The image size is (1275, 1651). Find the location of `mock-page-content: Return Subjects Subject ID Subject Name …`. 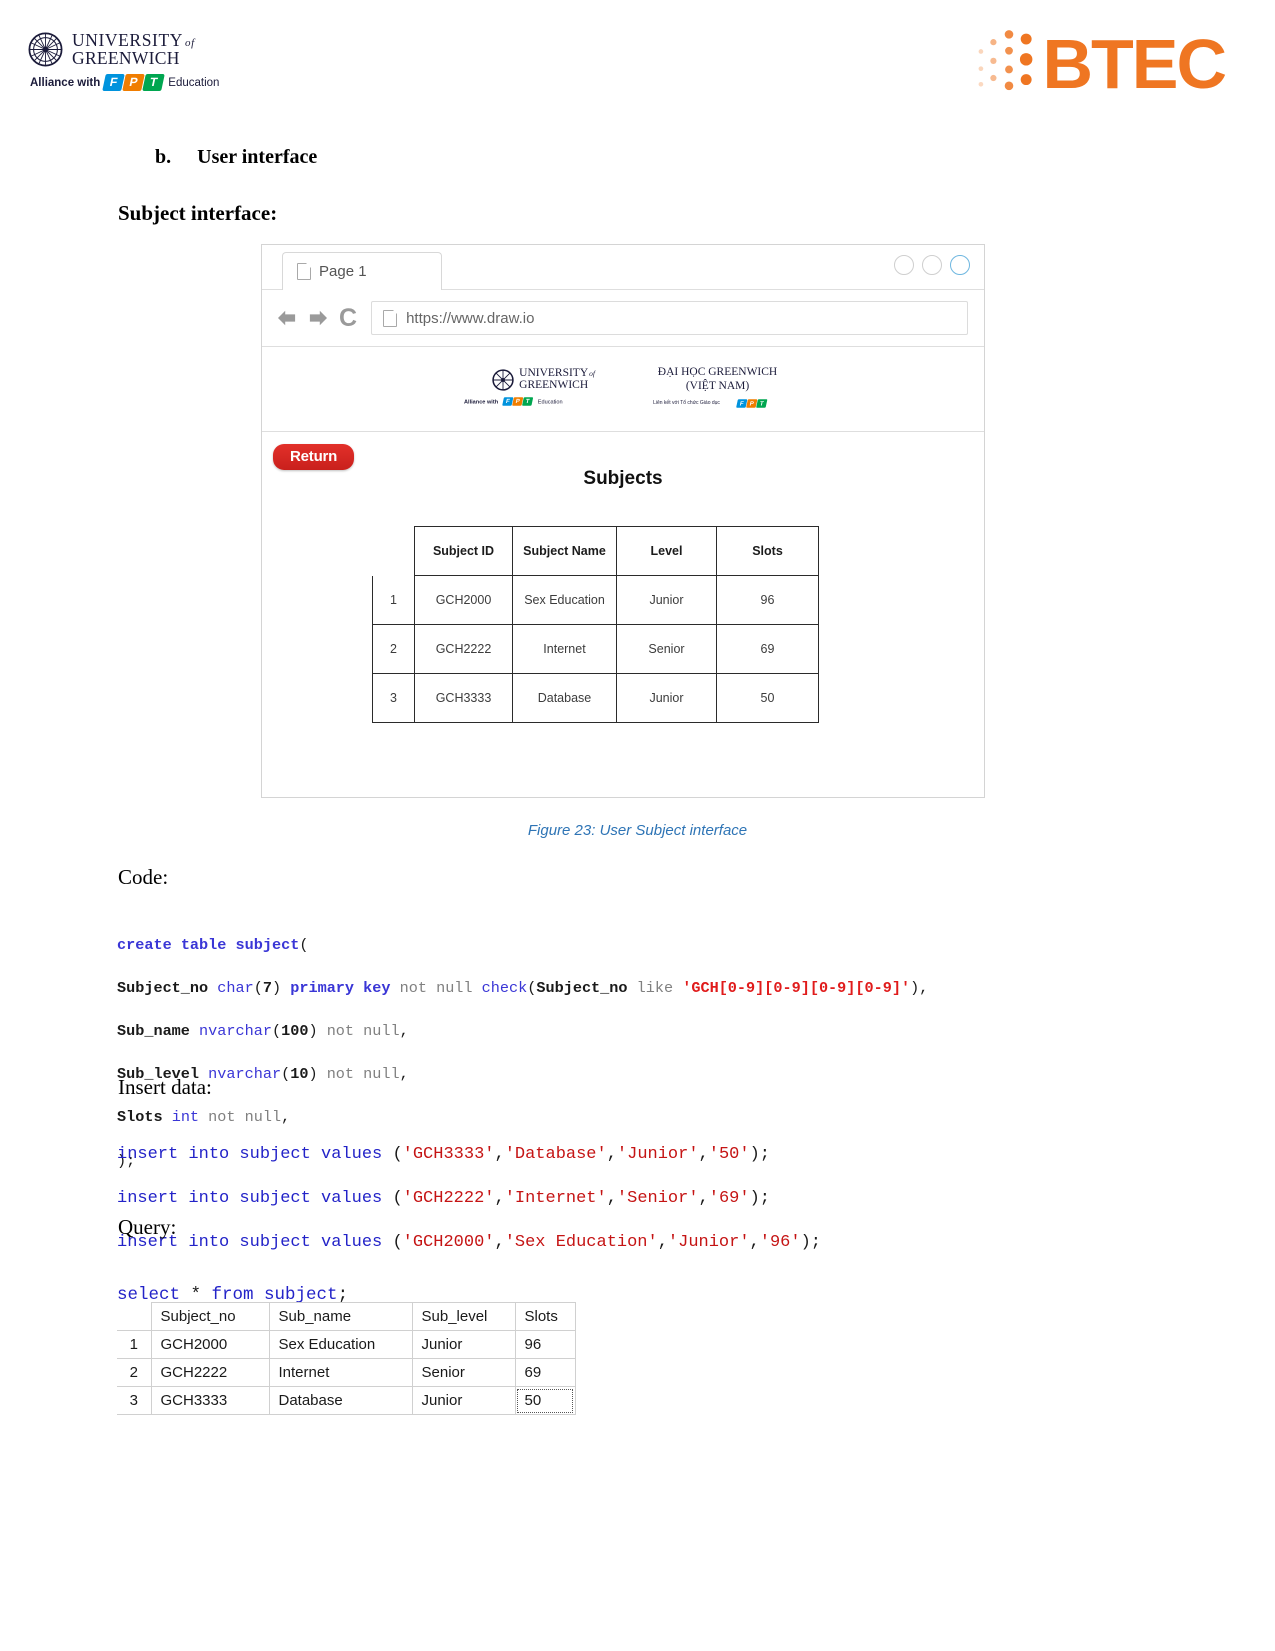

mock-page-content: Return Subjects Subject ID Subject Name … is located at coordinates (623, 613).